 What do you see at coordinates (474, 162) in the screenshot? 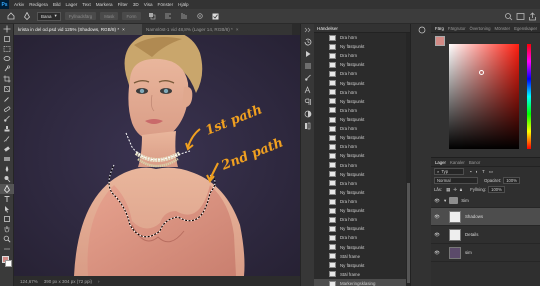
I see `tab-banor: Banor` at bounding box center [474, 162].